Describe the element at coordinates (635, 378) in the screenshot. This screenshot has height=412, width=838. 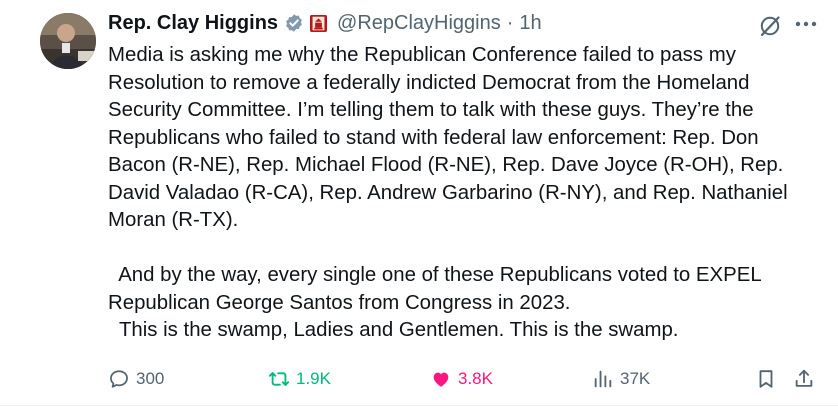
I see `views-count: 37K` at that location.